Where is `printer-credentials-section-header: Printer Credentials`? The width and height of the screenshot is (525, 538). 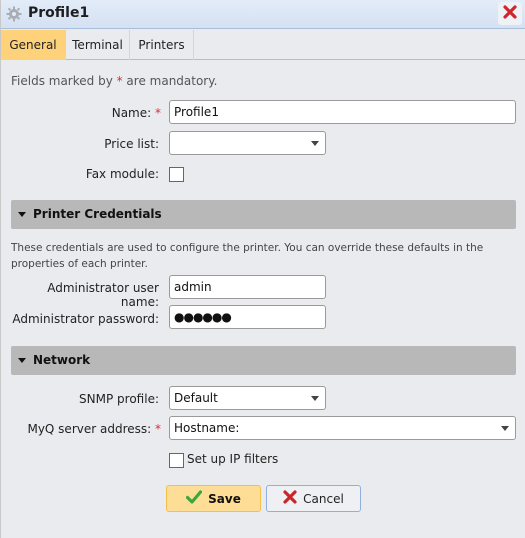 printer-credentials-section-header: Printer Credentials is located at coordinates (263, 214).